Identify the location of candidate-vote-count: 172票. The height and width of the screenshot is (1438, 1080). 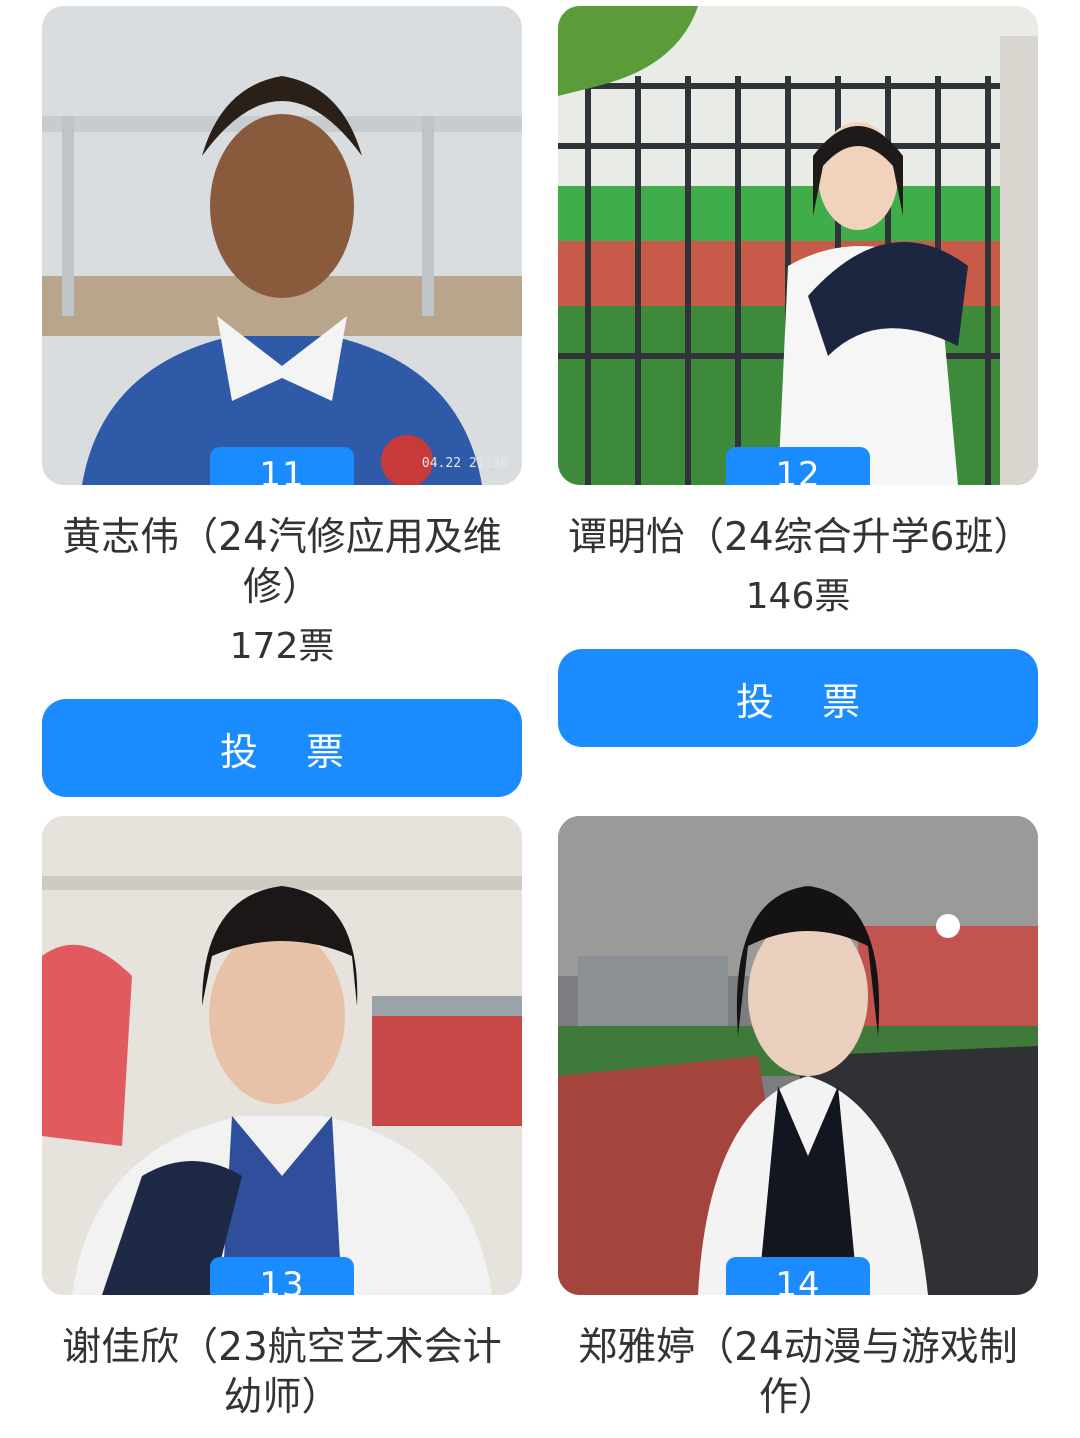
(282, 646).